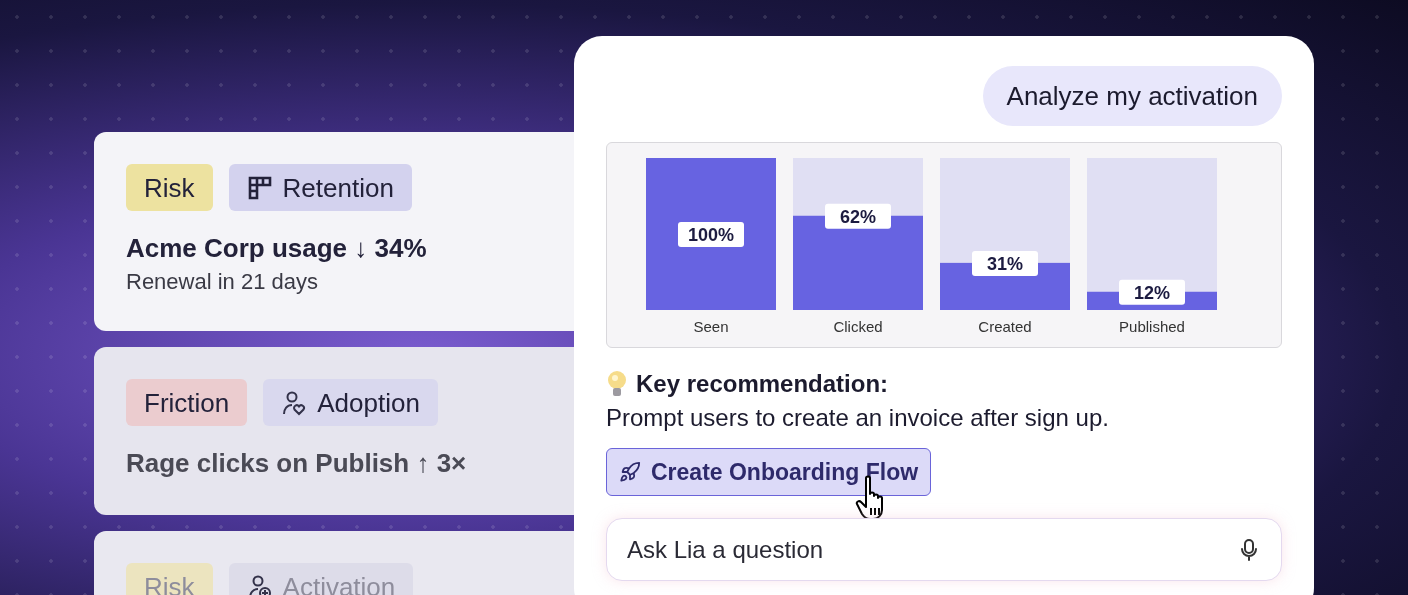 This screenshot has height=595, width=1408. Describe the element at coordinates (711, 326) in the screenshot. I see `category-label: Seen` at that location.